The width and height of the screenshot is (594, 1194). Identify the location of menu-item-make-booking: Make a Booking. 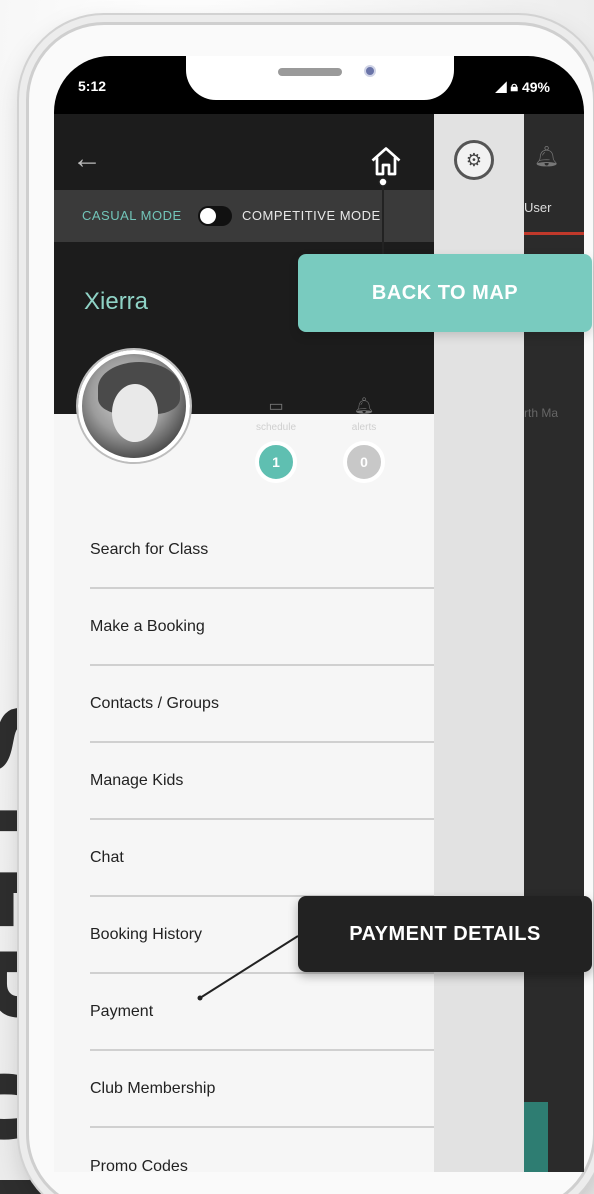
(262, 627).